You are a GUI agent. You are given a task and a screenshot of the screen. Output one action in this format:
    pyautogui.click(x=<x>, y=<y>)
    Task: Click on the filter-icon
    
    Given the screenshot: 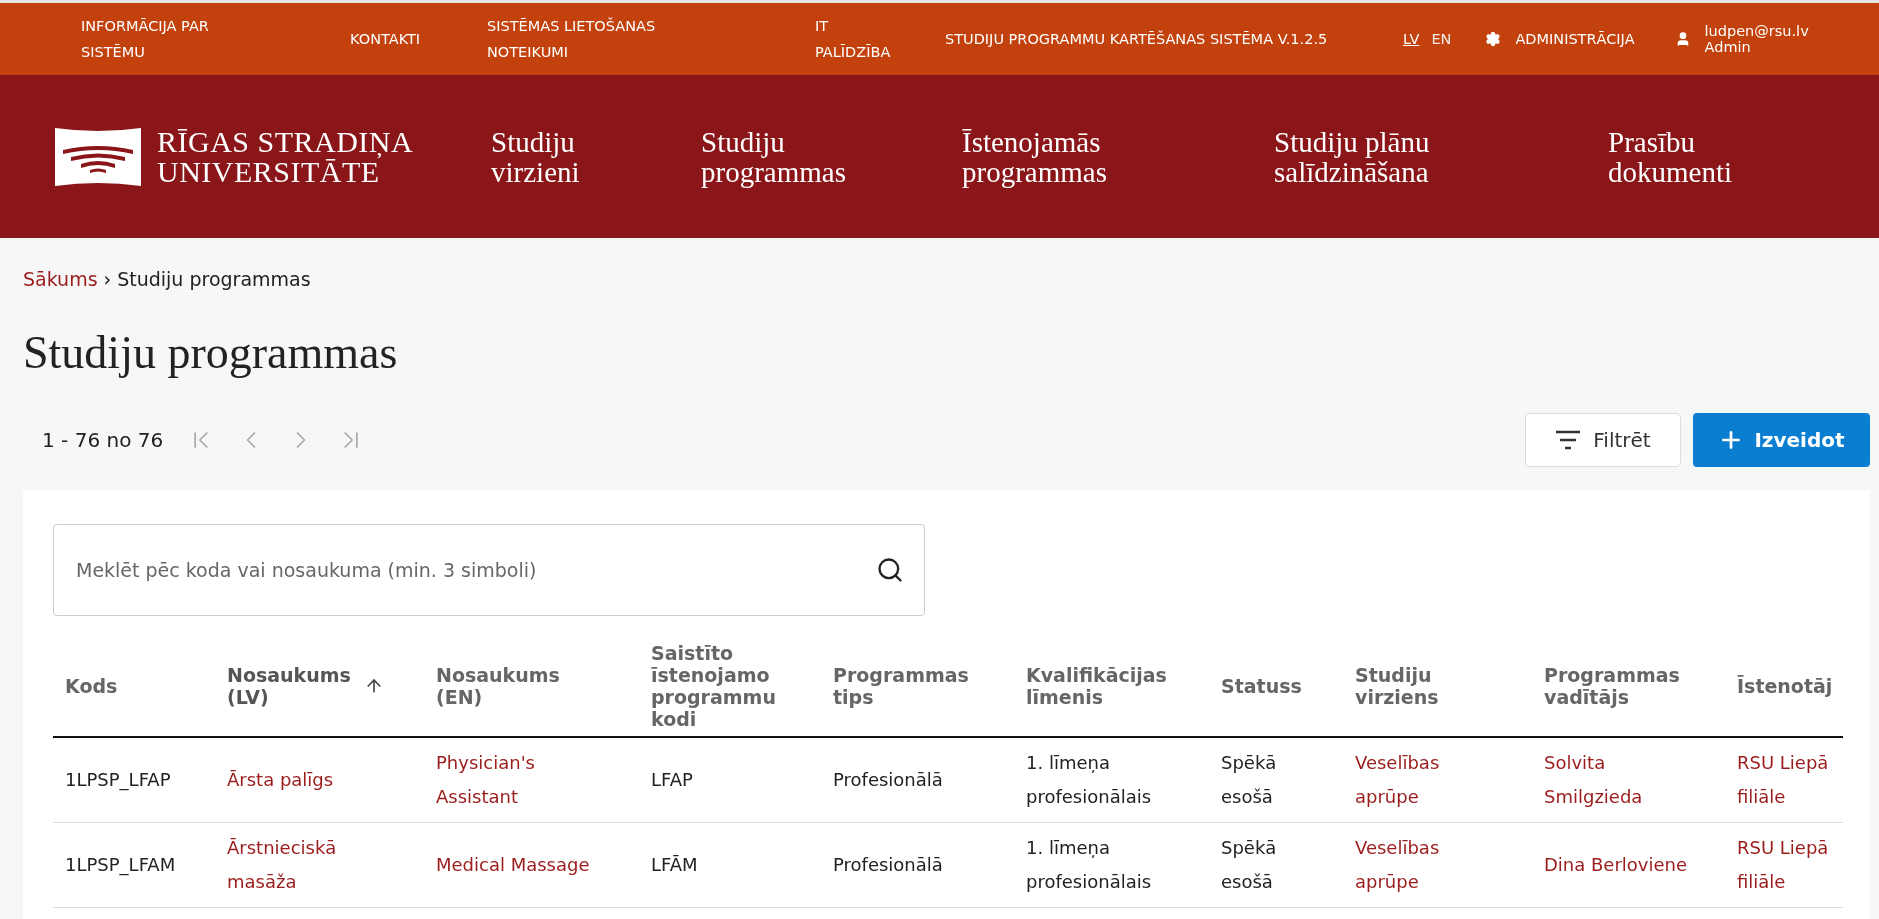 What is the action you would take?
    pyautogui.click(x=1568, y=440)
    